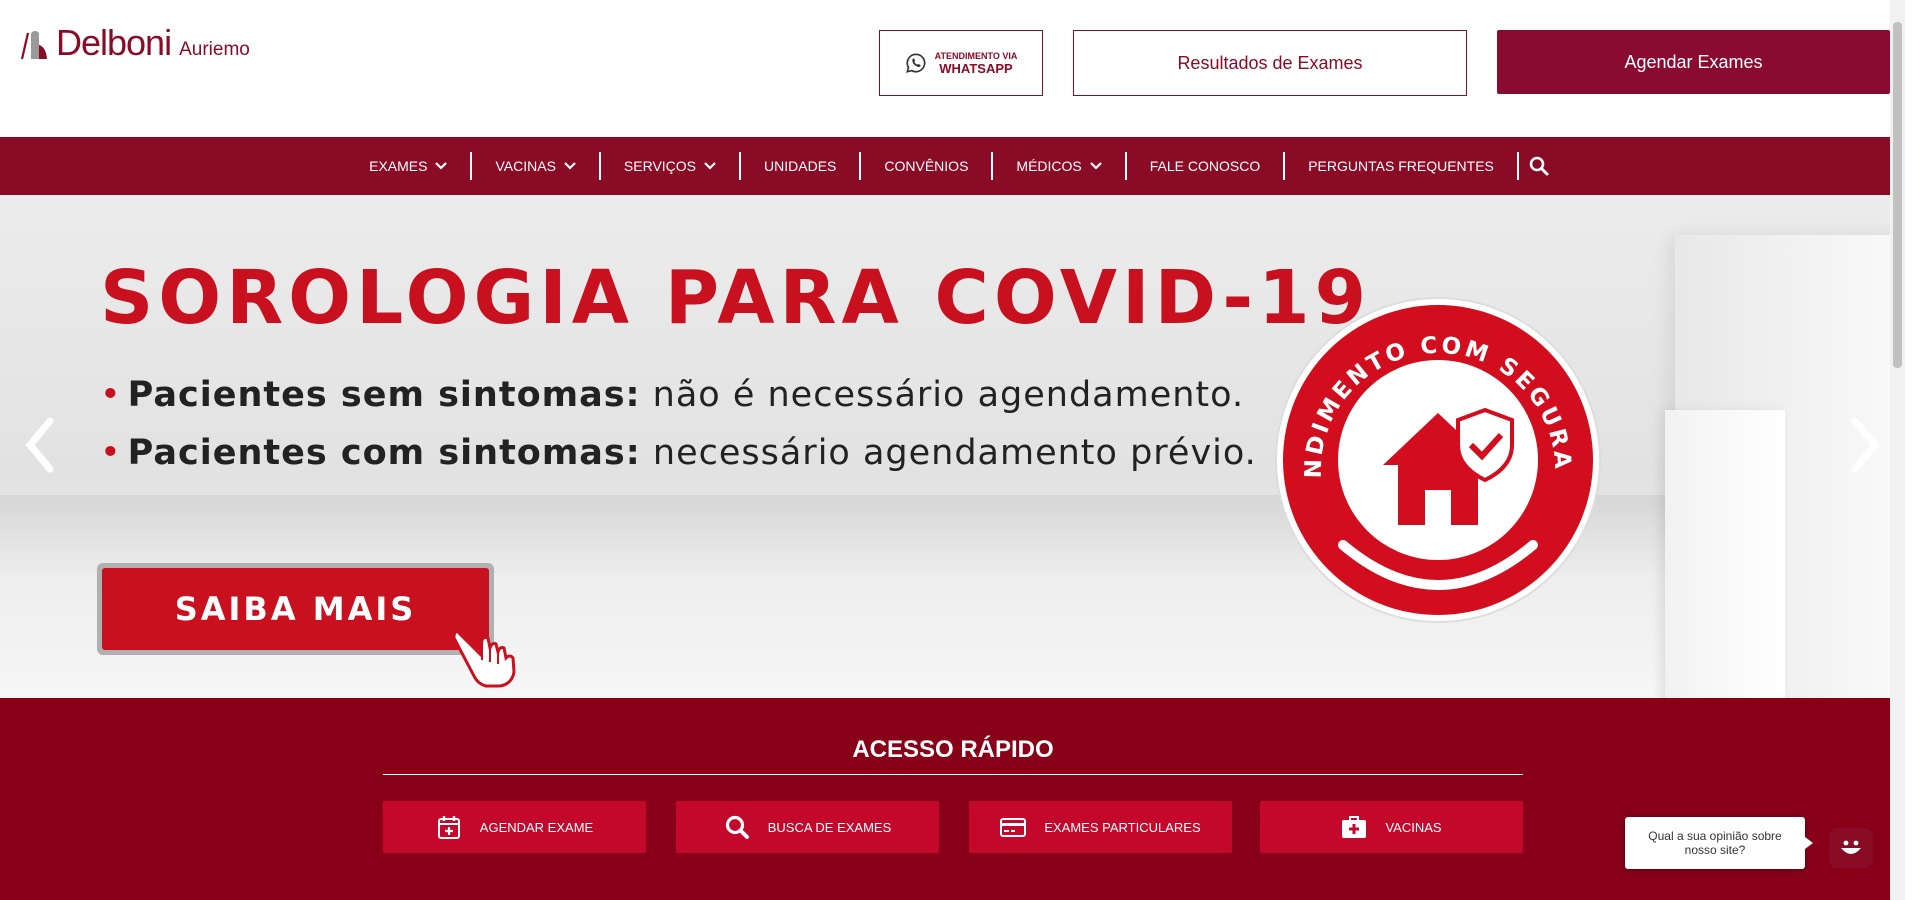  I want to click on hero-title: SOROLOGIA PARA COVID-19, so click(736, 298).